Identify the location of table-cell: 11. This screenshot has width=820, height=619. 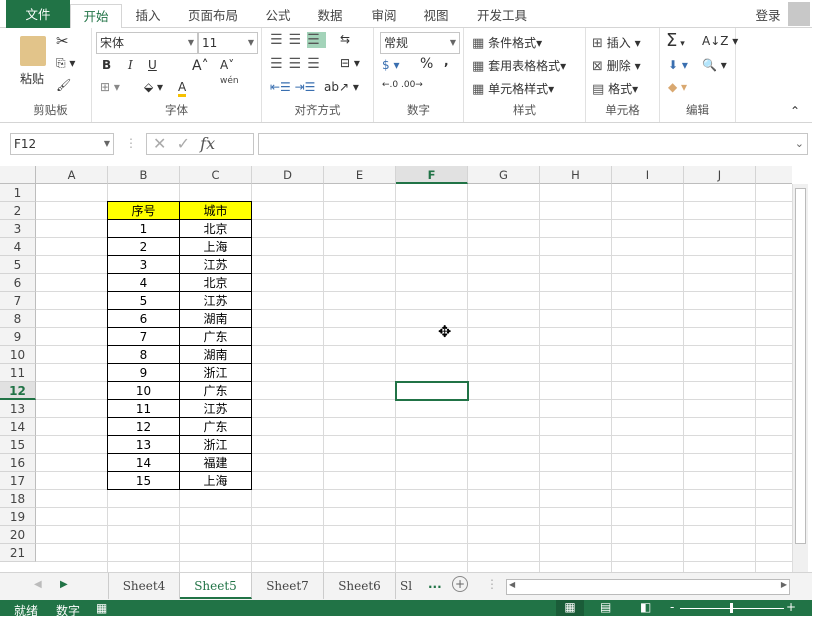
(143, 408).